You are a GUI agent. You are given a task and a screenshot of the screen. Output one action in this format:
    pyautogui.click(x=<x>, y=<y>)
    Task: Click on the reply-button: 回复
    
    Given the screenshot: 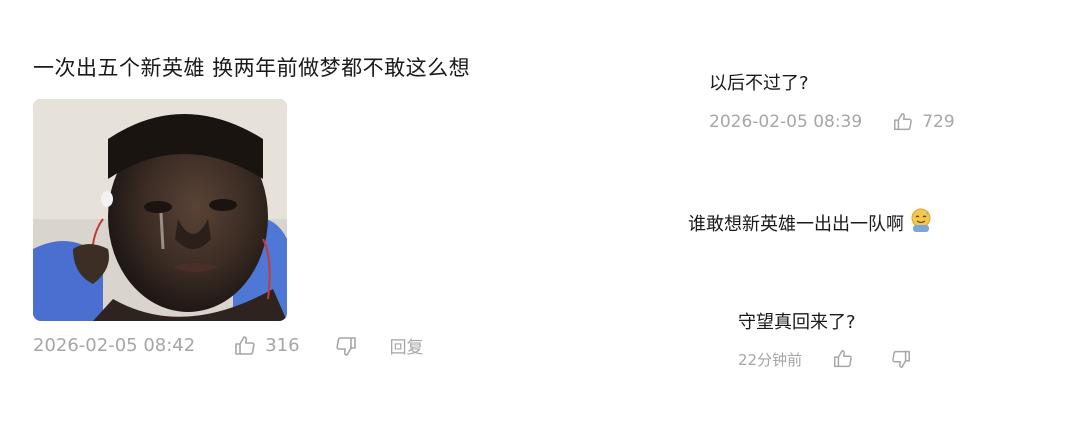 What is the action you would take?
    pyautogui.click(x=407, y=345)
    